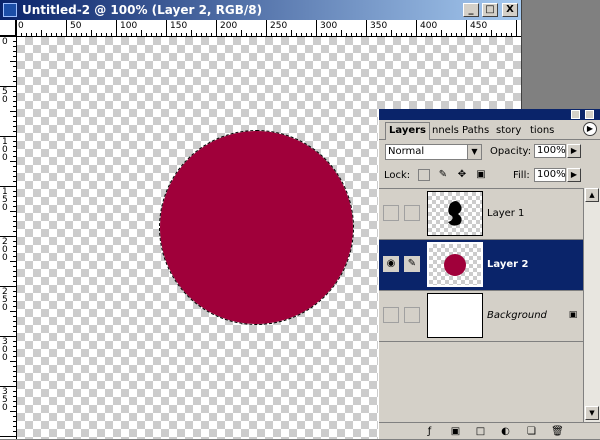 Image resolution: width=600 pixels, height=440 pixels. Describe the element at coordinates (550, 151) in the screenshot. I see `opacity-field: 100%` at that location.